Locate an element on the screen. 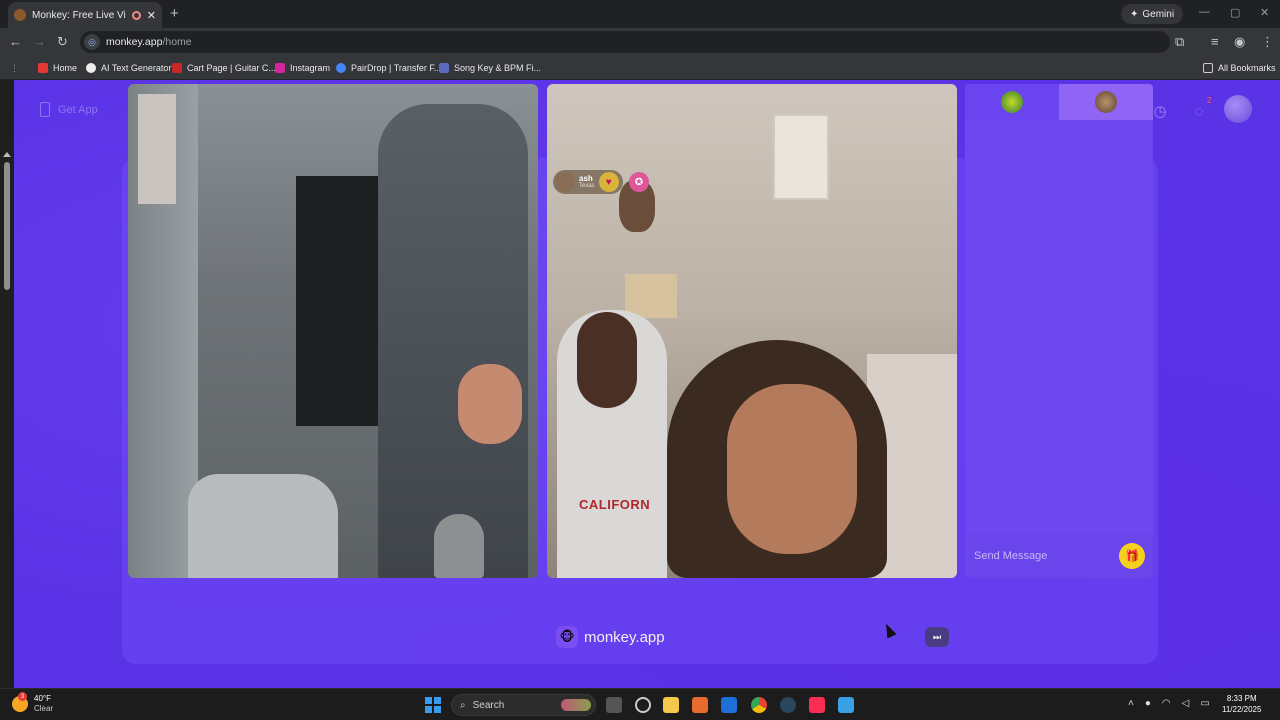 Image resolution: width=1280 pixels, height=720 pixels. chrome-icon is located at coordinates (759, 705).